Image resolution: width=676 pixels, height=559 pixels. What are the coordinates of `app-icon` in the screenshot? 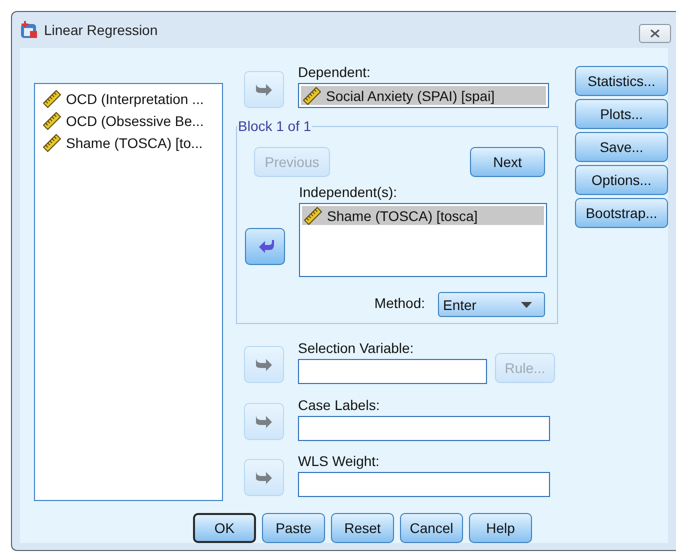 It's located at (29, 30).